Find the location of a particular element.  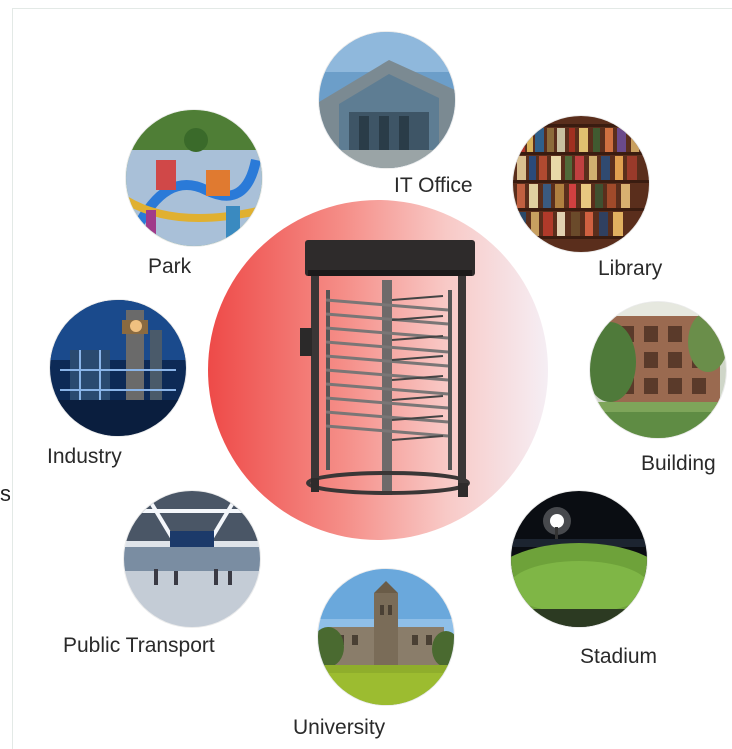

library-photo is located at coordinates (581, 184).